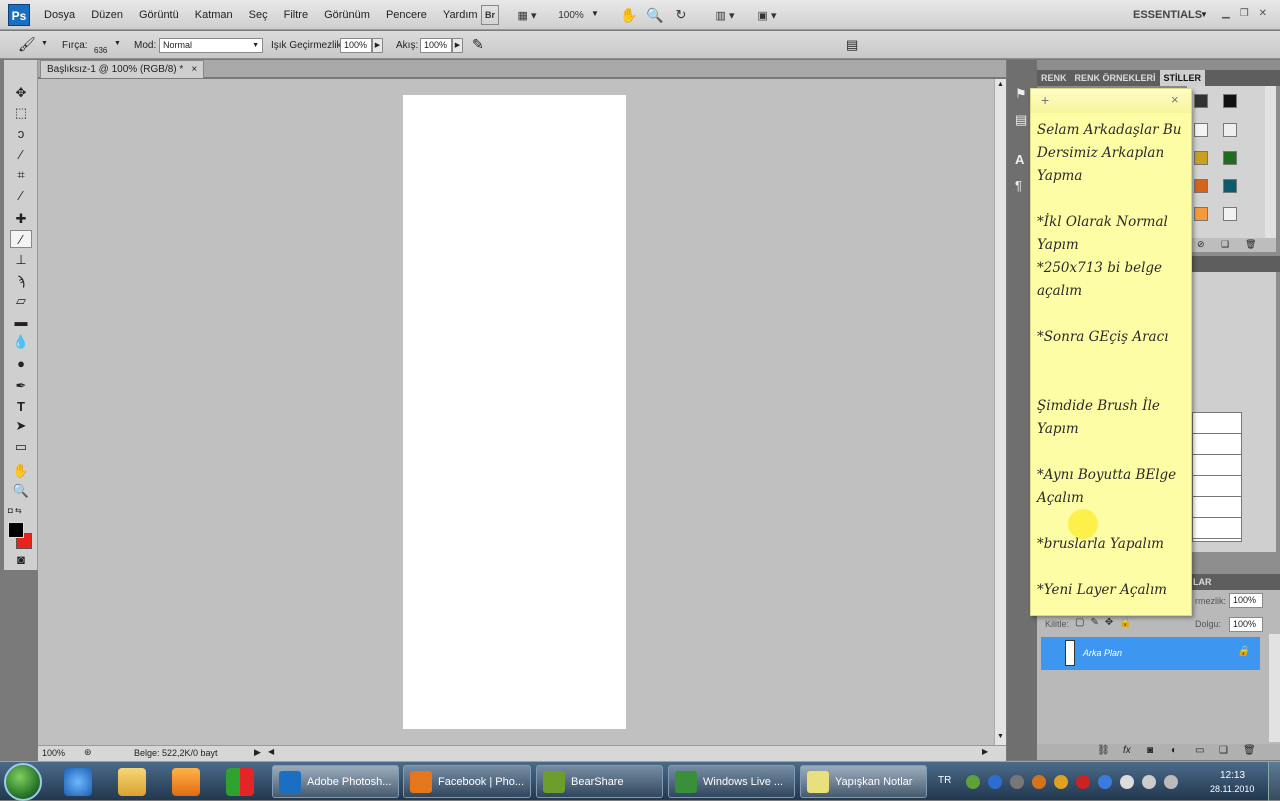 The image size is (1280, 801). Describe the element at coordinates (1149, 782) in the screenshot. I see `flag-icon` at that location.